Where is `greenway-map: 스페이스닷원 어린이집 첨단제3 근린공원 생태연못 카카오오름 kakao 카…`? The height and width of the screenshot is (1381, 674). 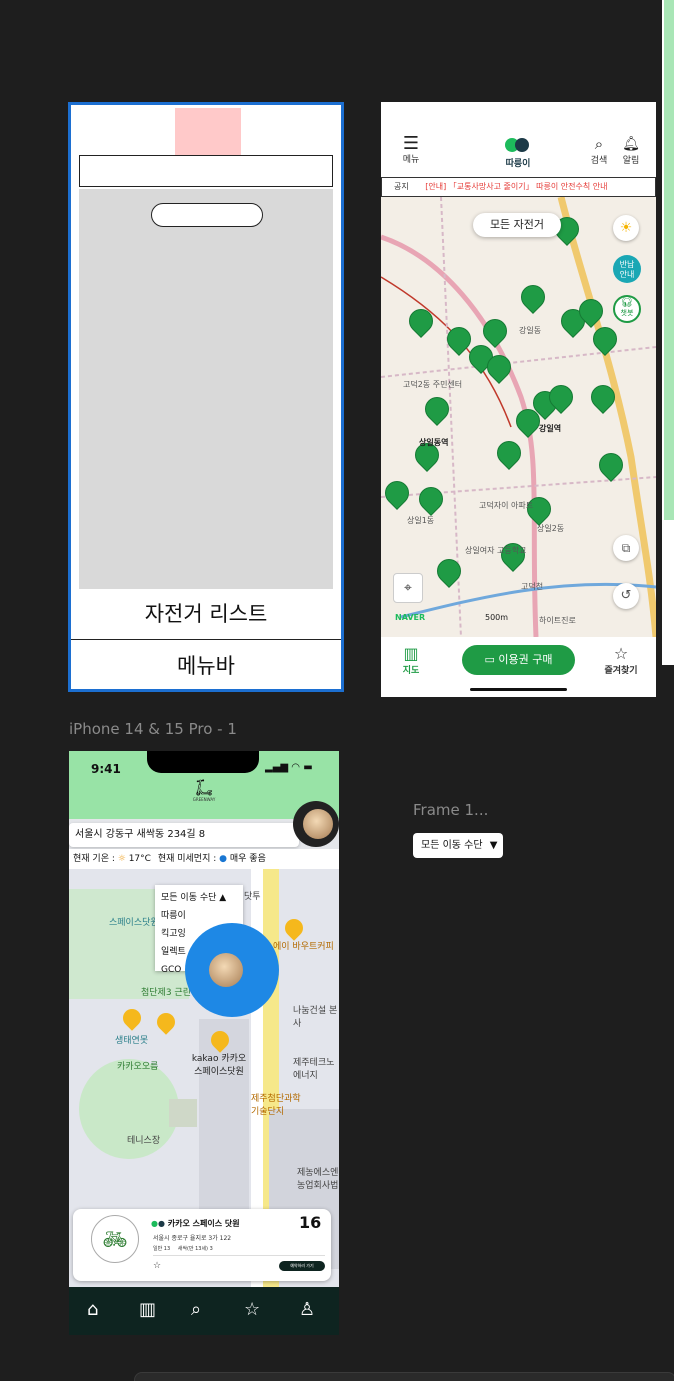 greenway-map: 스페이스닷원 어린이집 첨단제3 근린공원 생태연못 카카오오름 kakao 카… is located at coordinates (204, 1078).